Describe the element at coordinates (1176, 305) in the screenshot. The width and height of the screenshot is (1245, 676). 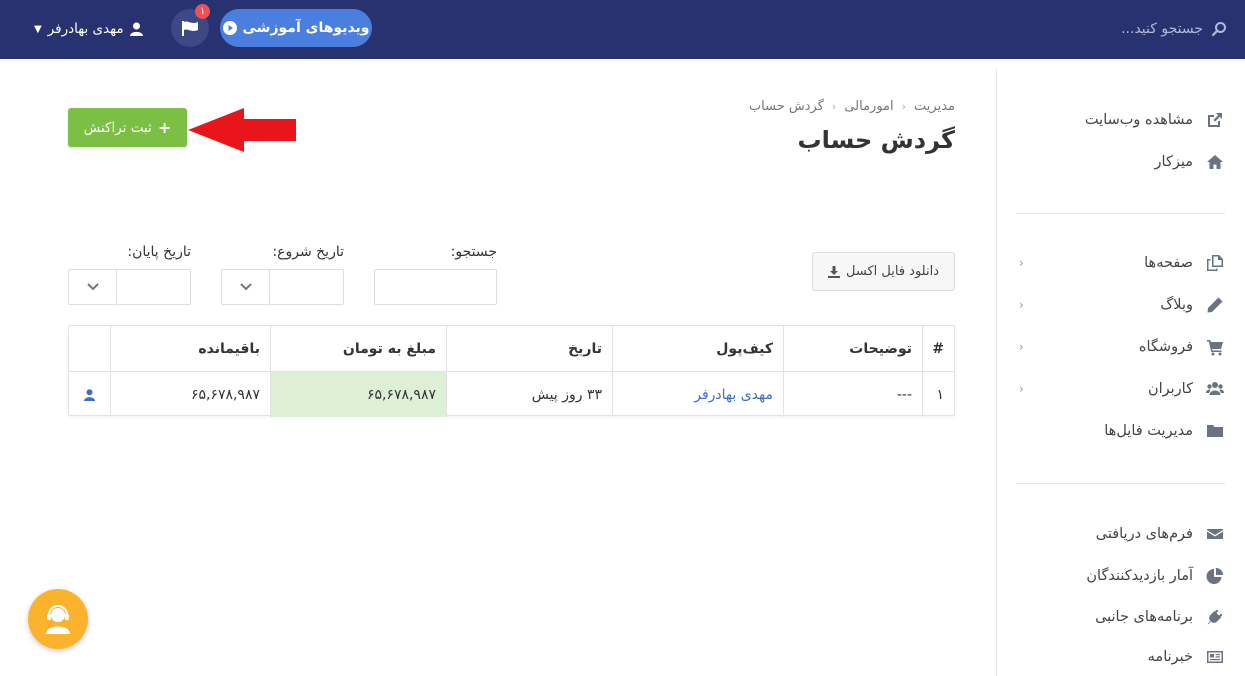
I see `sidebar-item-label: وبلاگ` at that location.